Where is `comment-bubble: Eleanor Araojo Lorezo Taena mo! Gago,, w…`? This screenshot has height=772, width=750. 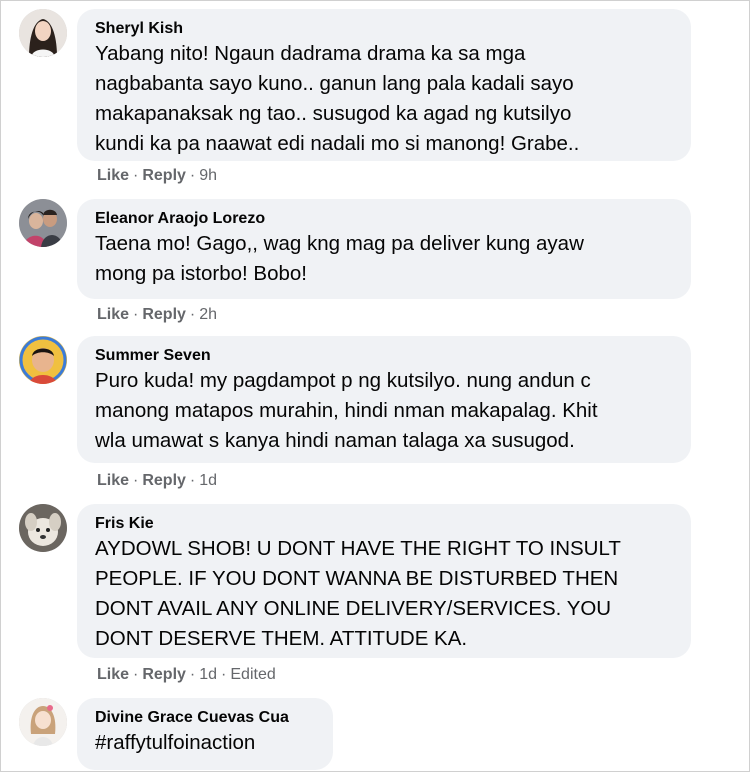
comment-bubble: Eleanor Araojo Lorezo Taena mo! Gago,, w… is located at coordinates (384, 249).